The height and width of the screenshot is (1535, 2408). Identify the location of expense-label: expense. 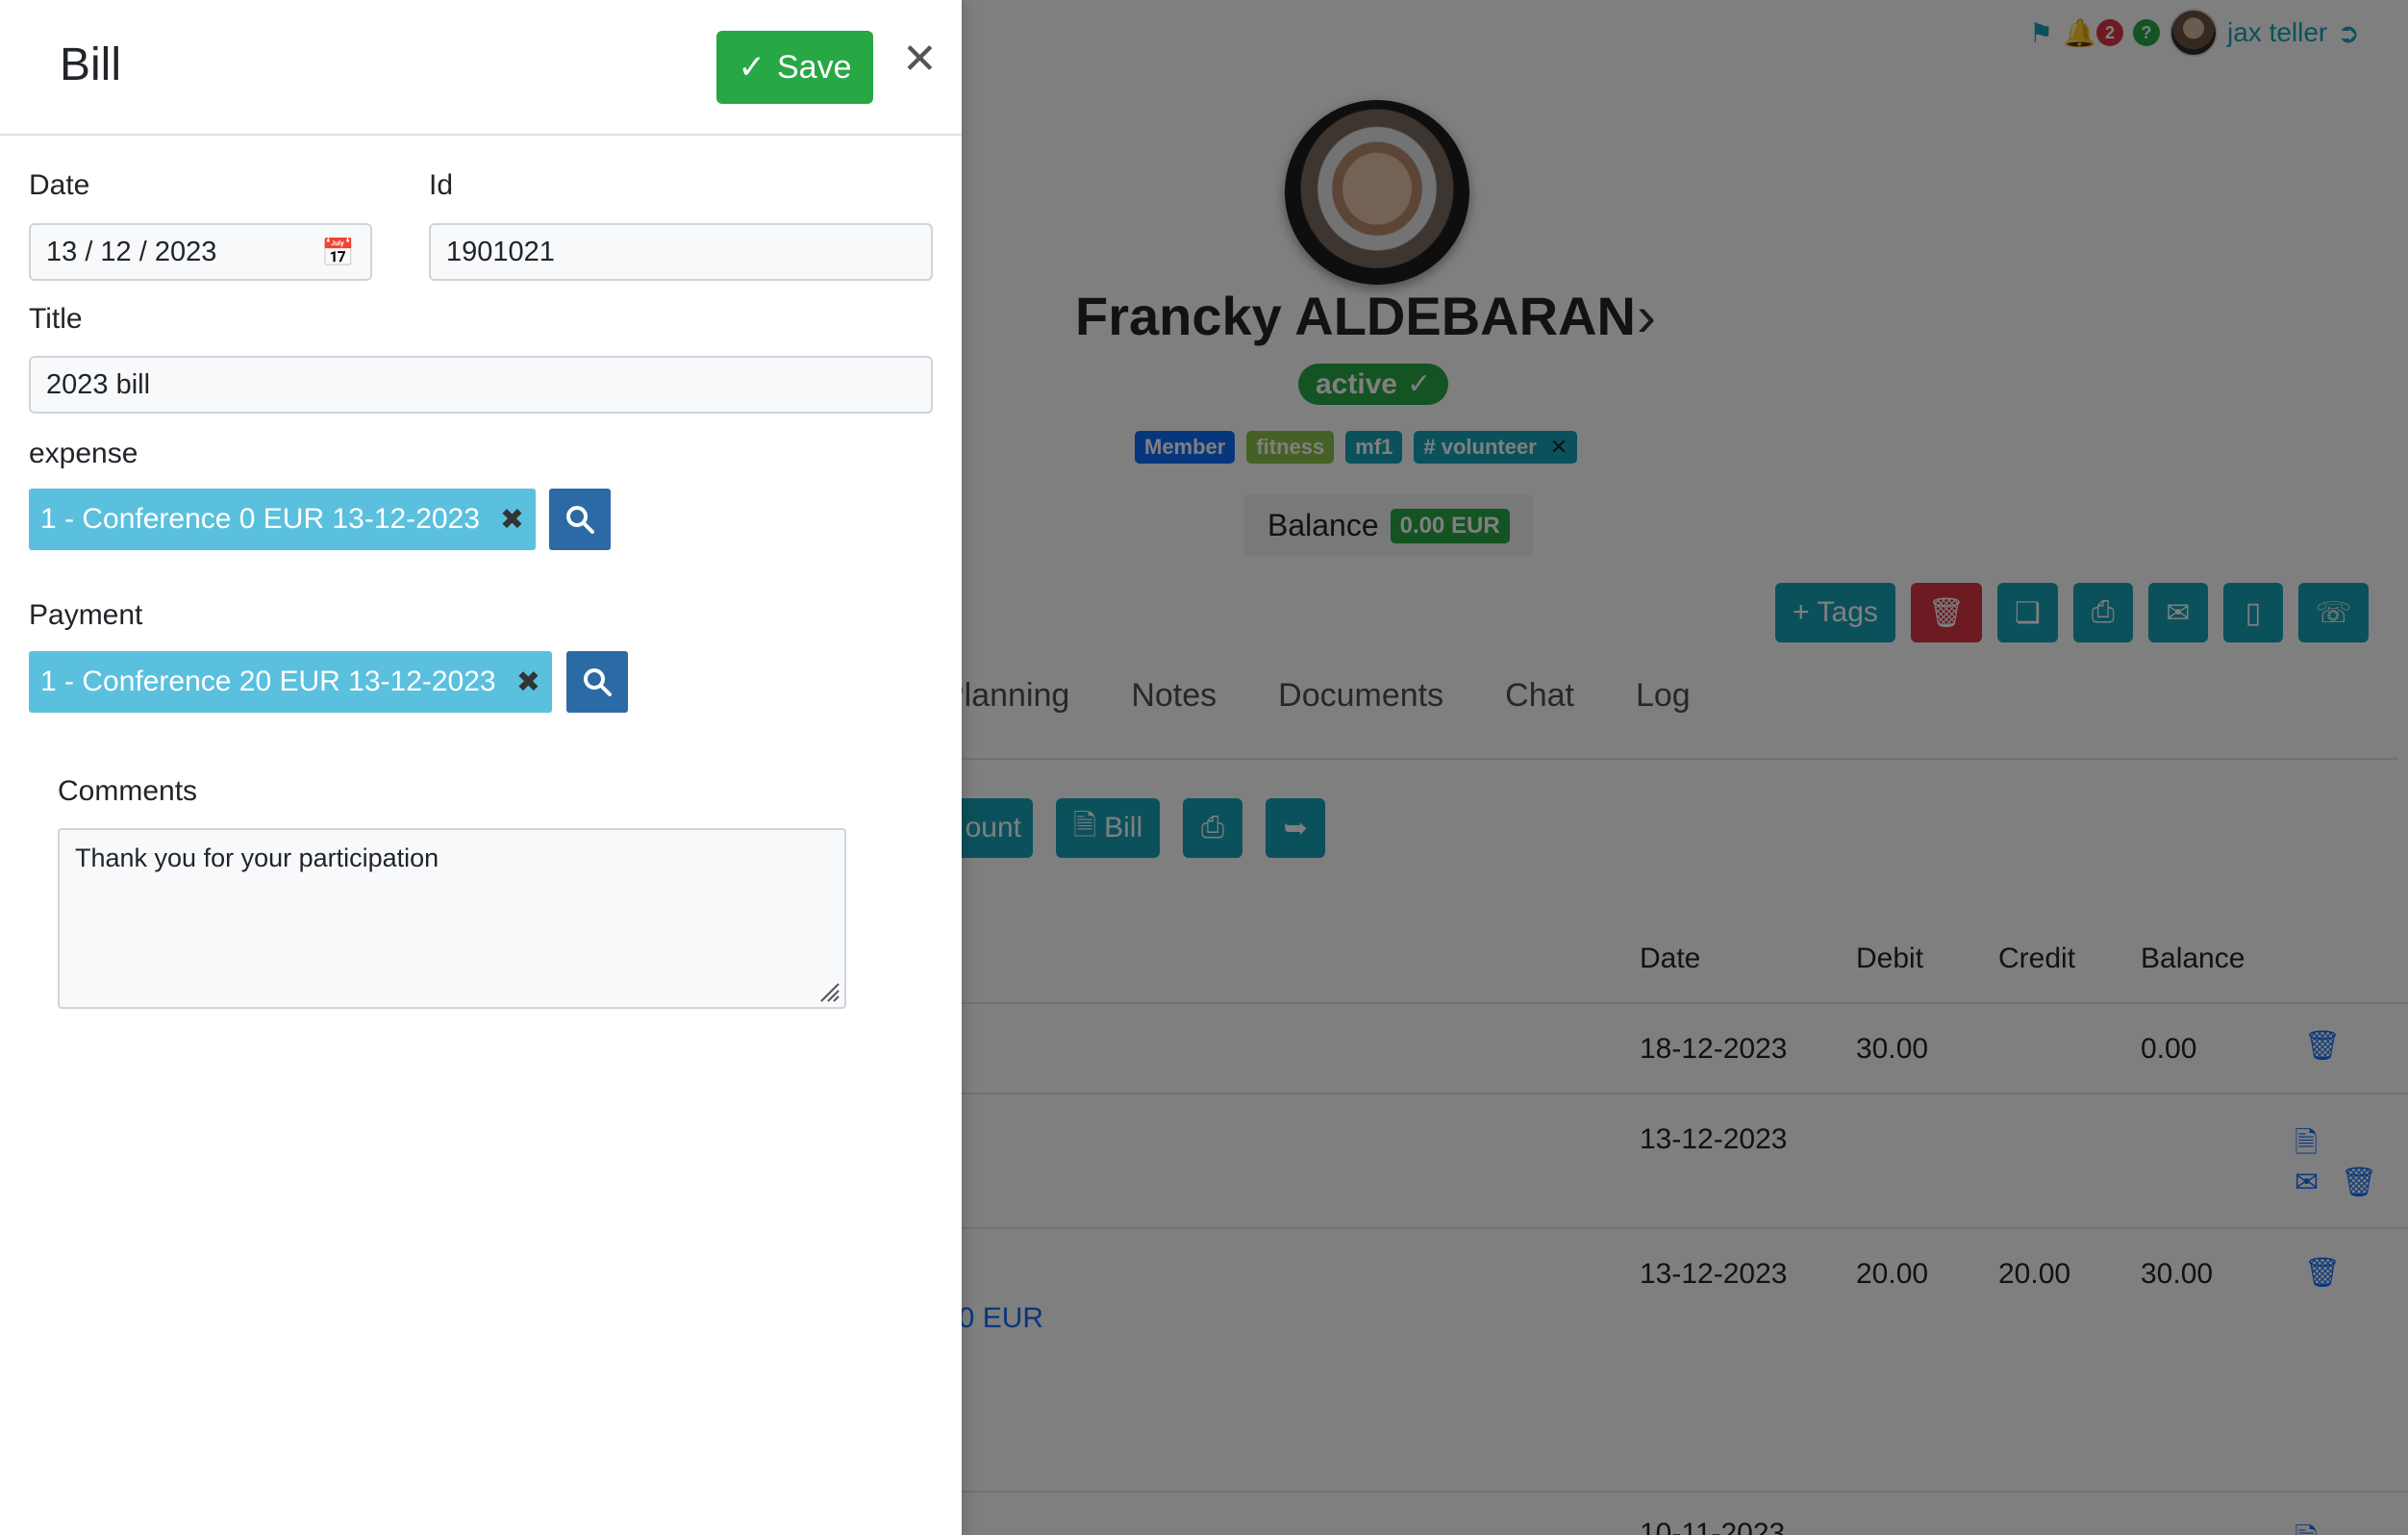
(83, 453).